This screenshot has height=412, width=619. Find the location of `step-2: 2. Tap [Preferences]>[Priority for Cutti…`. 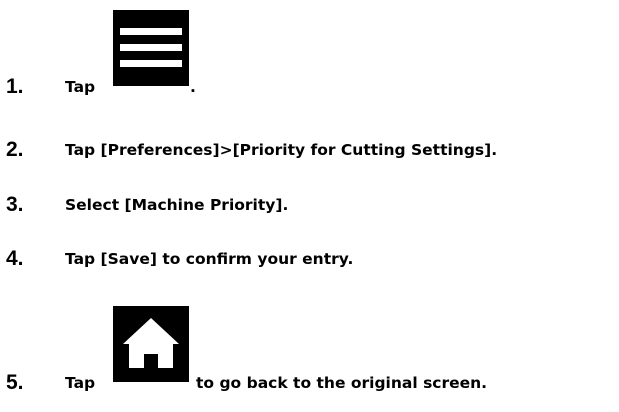

step-2: 2. Tap [Preferences]>[Priority for Cutti… is located at coordinates (309, 150).